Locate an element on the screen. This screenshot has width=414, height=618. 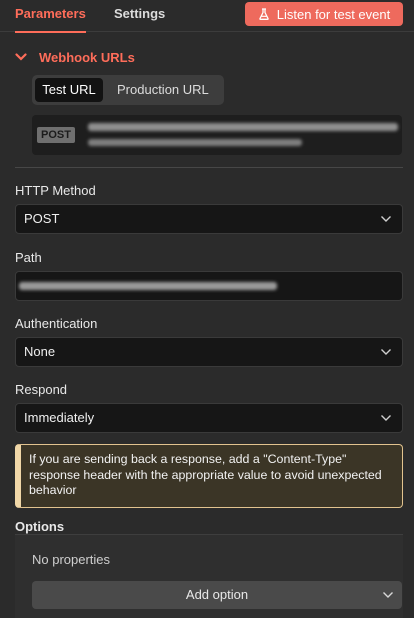
http-method-select: POST is located at coordinates (209, 219).